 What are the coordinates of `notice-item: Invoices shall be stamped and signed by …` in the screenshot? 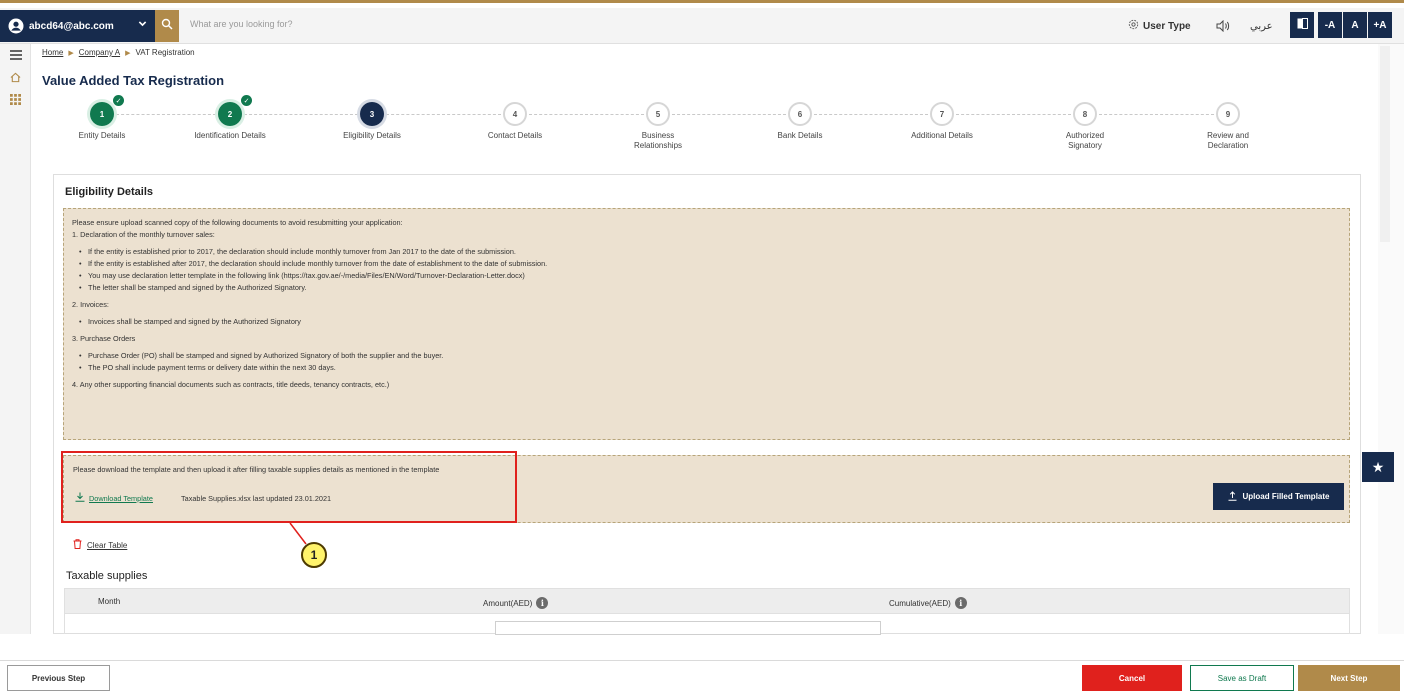 It's located at (706, 322).